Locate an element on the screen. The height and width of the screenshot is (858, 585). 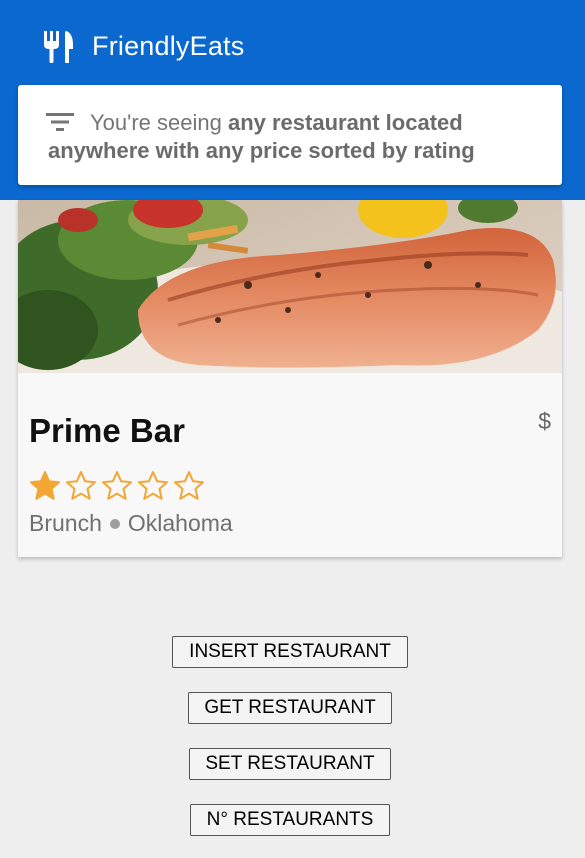
separator-dot is located at coordinates (114, 523).